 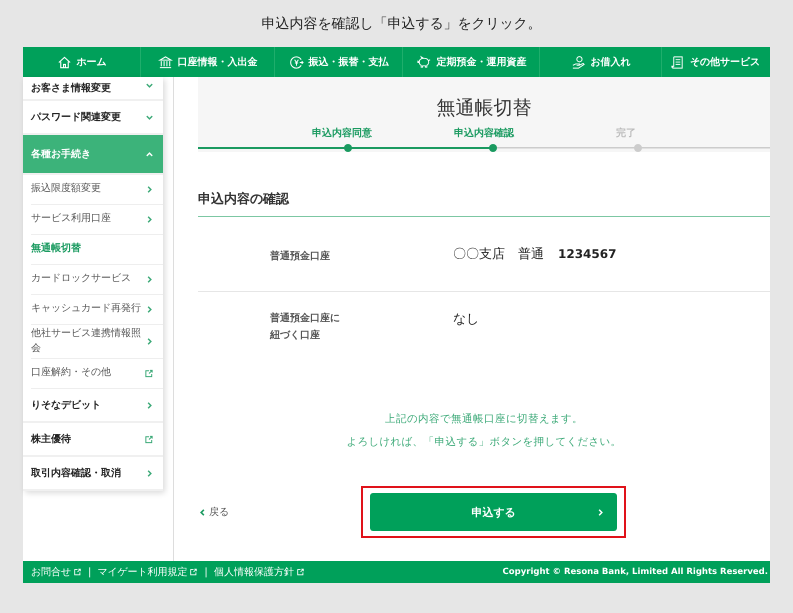 I want to click on sidebar-subitem: キャッシュカード再発行, so click(x=97, y=310).